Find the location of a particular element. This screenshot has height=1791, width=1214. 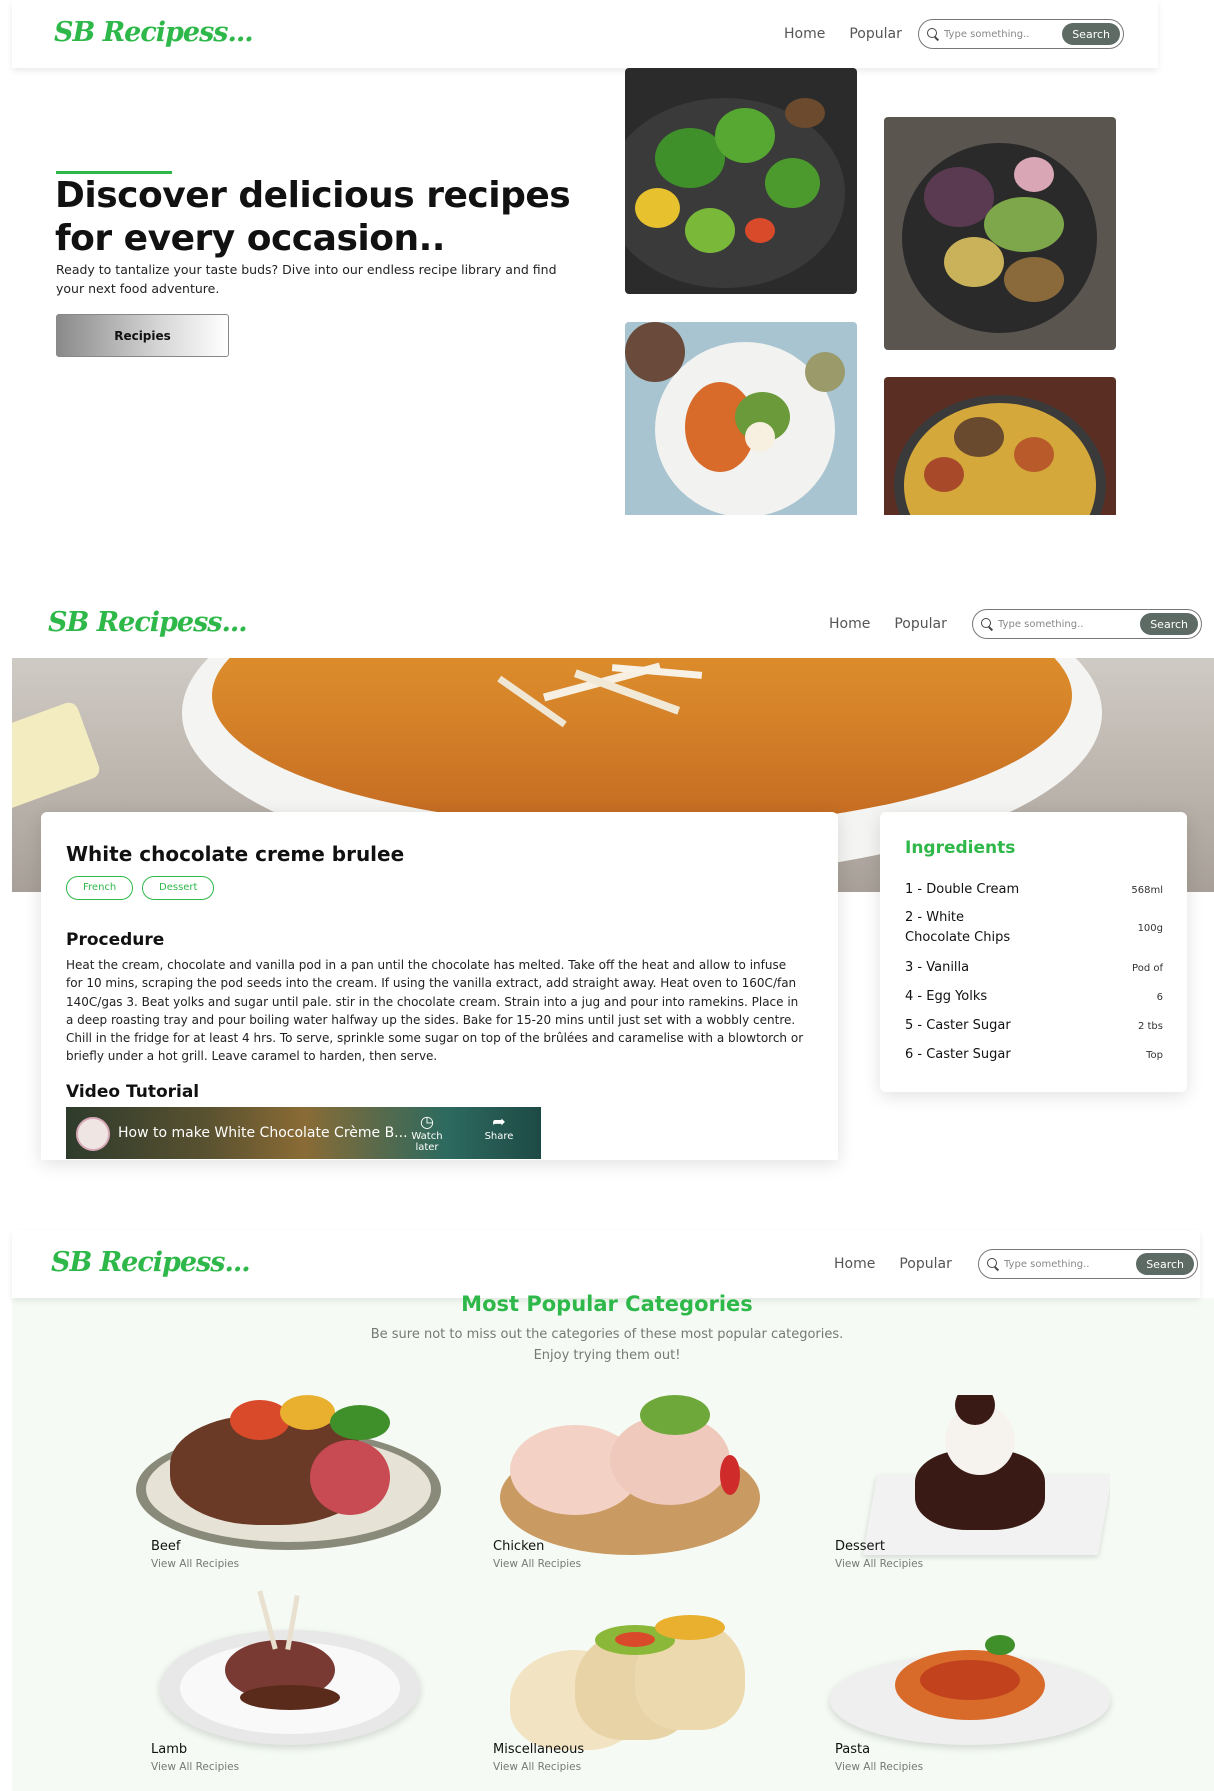

ingredient-qty: Top is located at coordinates (1154, 1055).